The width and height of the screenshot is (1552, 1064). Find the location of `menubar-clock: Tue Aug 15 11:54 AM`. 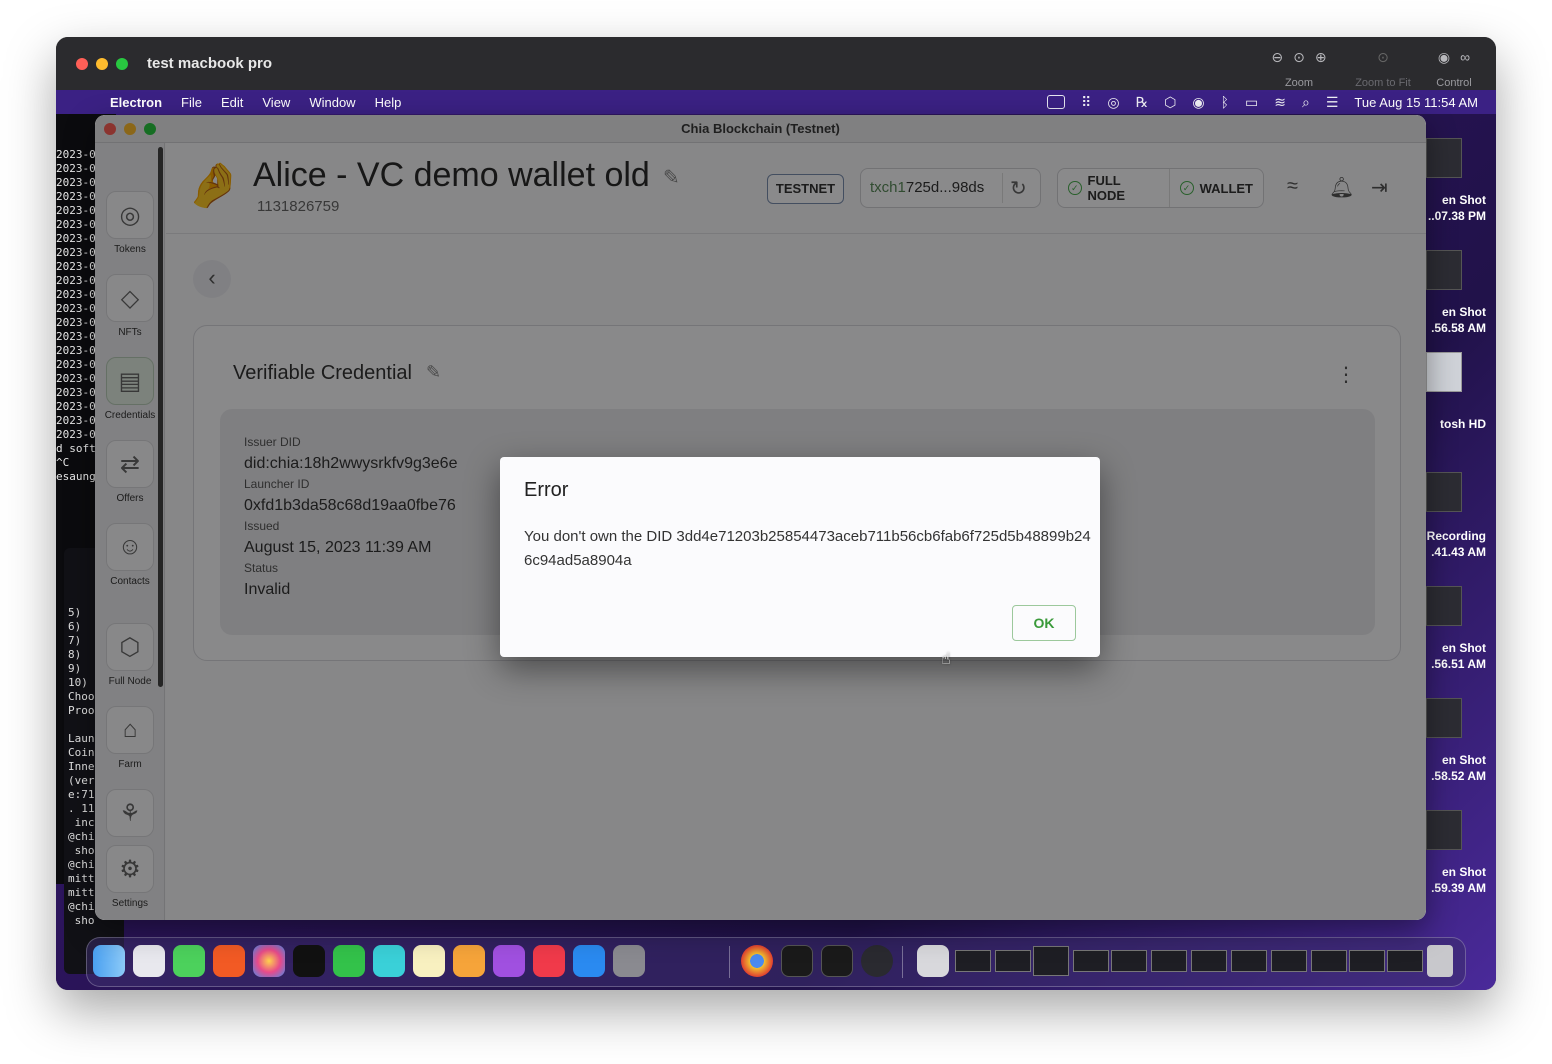

menubar-clock: Tue Aug 15 11:54 AM is located at coordinates (1416, 102).